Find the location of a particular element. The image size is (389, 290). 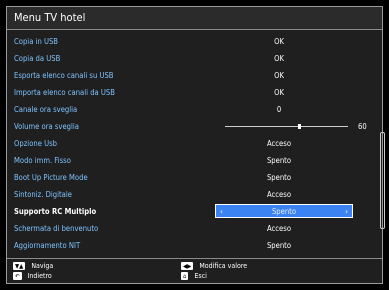

back-arrow-icon: ↶ is located at coordinates (17, 276).